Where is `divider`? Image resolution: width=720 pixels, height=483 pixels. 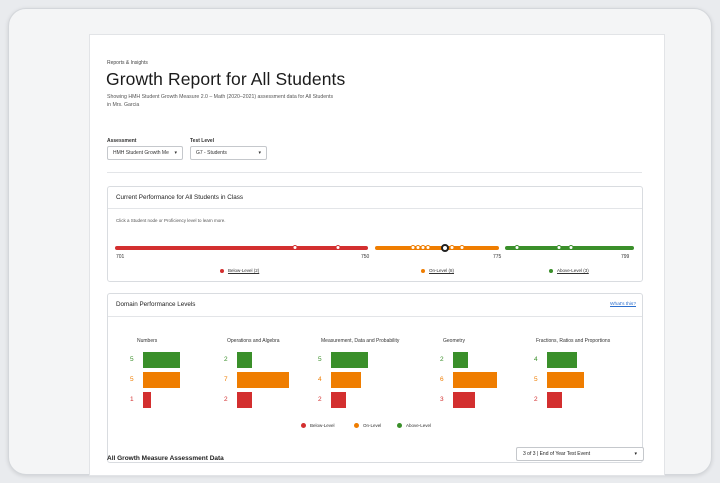 divider is located at coordinates (374, 172).